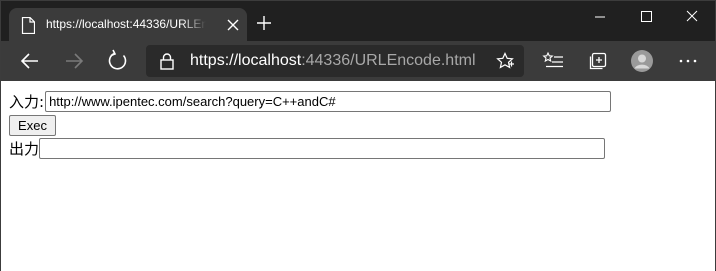 The width and height of the screenshot is (716, 271). Describe the element at coordinates (554, 61) in the screenshot. I see `reading-list-icon` at that location.